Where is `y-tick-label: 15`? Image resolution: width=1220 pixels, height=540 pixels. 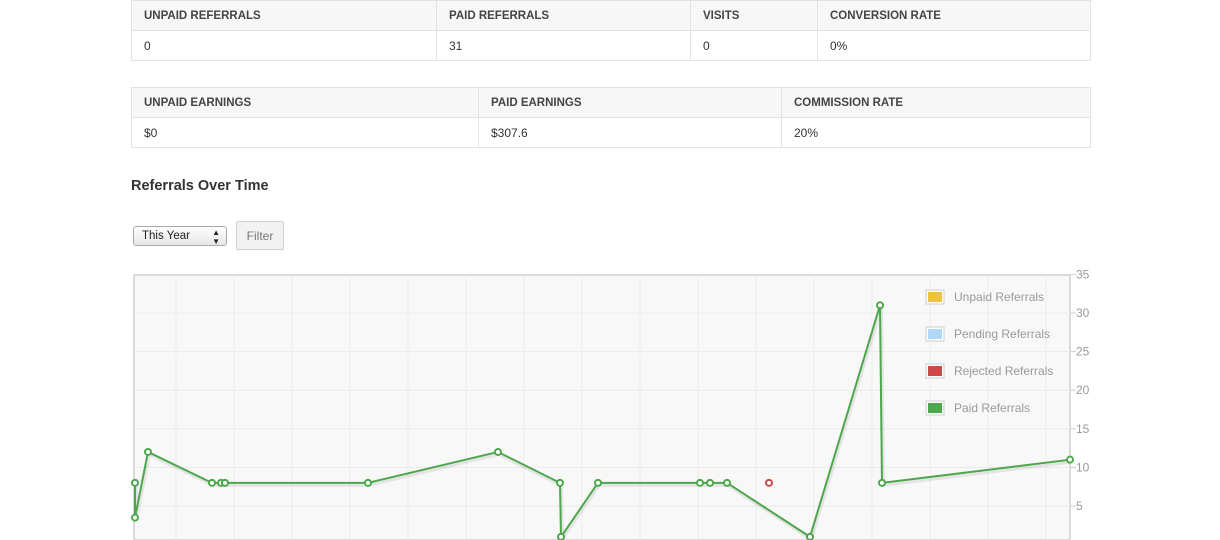 y-tick-label: 15 is located at coordinates (1083, 429).